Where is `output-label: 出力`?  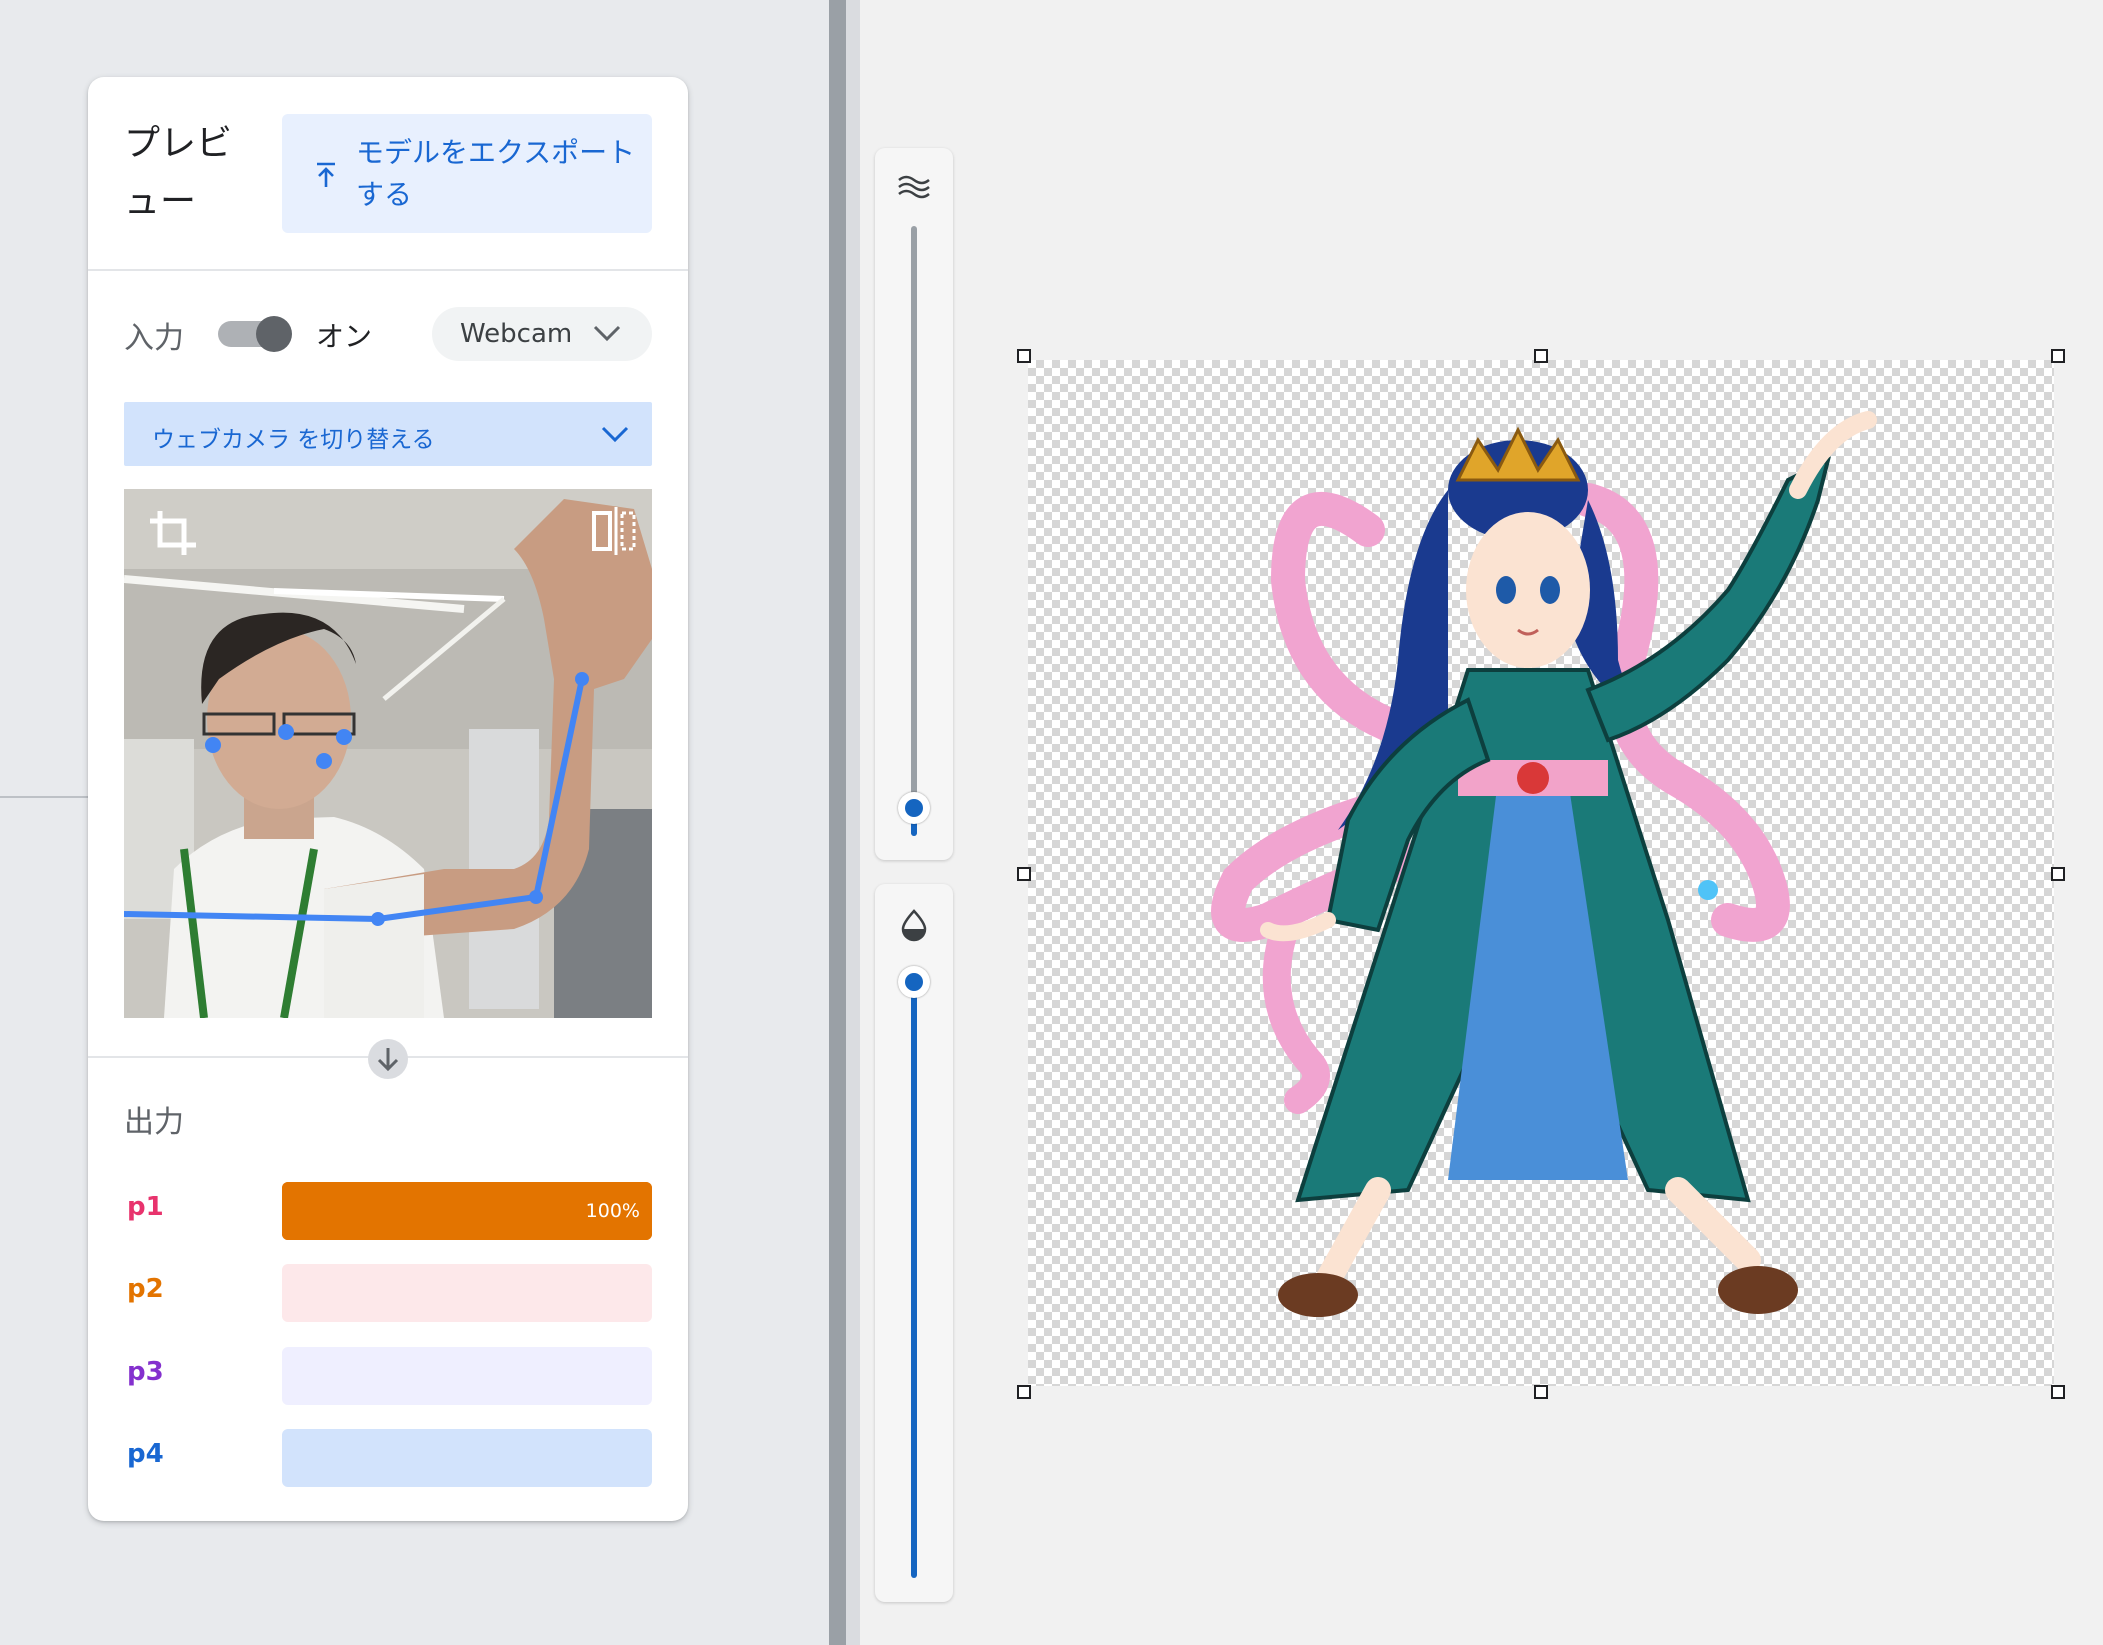
output-label: 出力 is located at coordinates (154, 1122).